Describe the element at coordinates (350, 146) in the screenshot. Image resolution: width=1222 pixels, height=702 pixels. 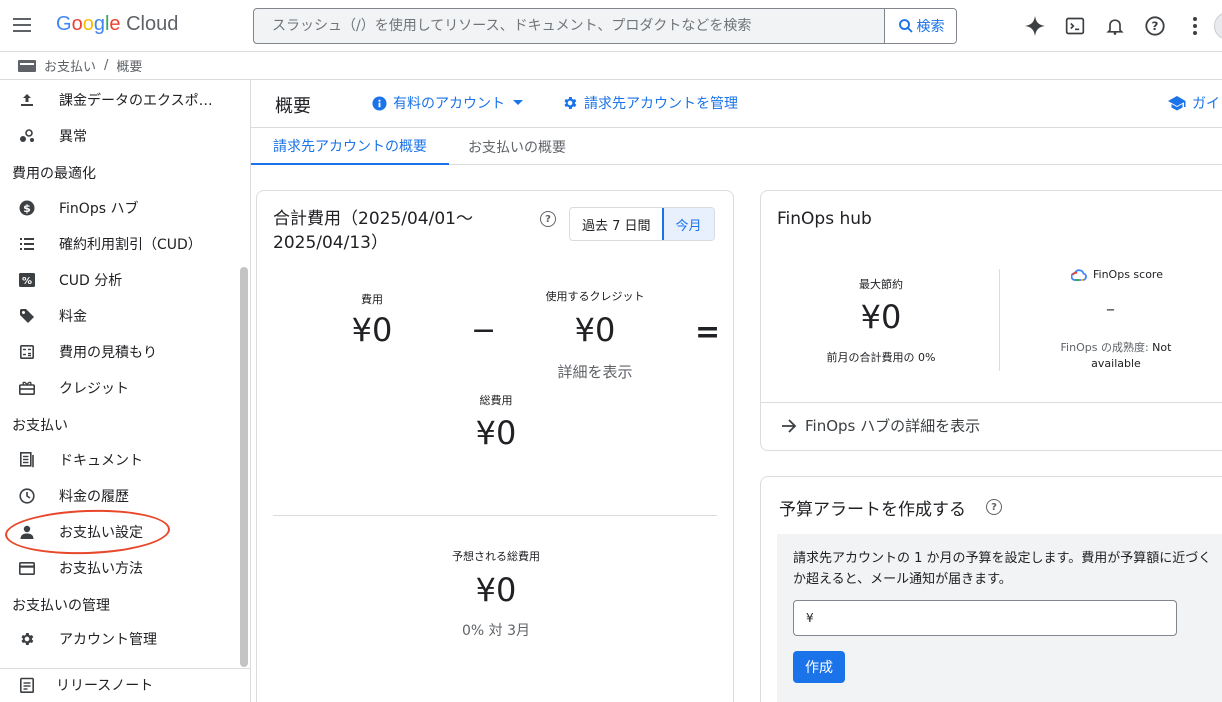
I see `tab-billing-account-overview: 請求先アカウントの概要` at that location.